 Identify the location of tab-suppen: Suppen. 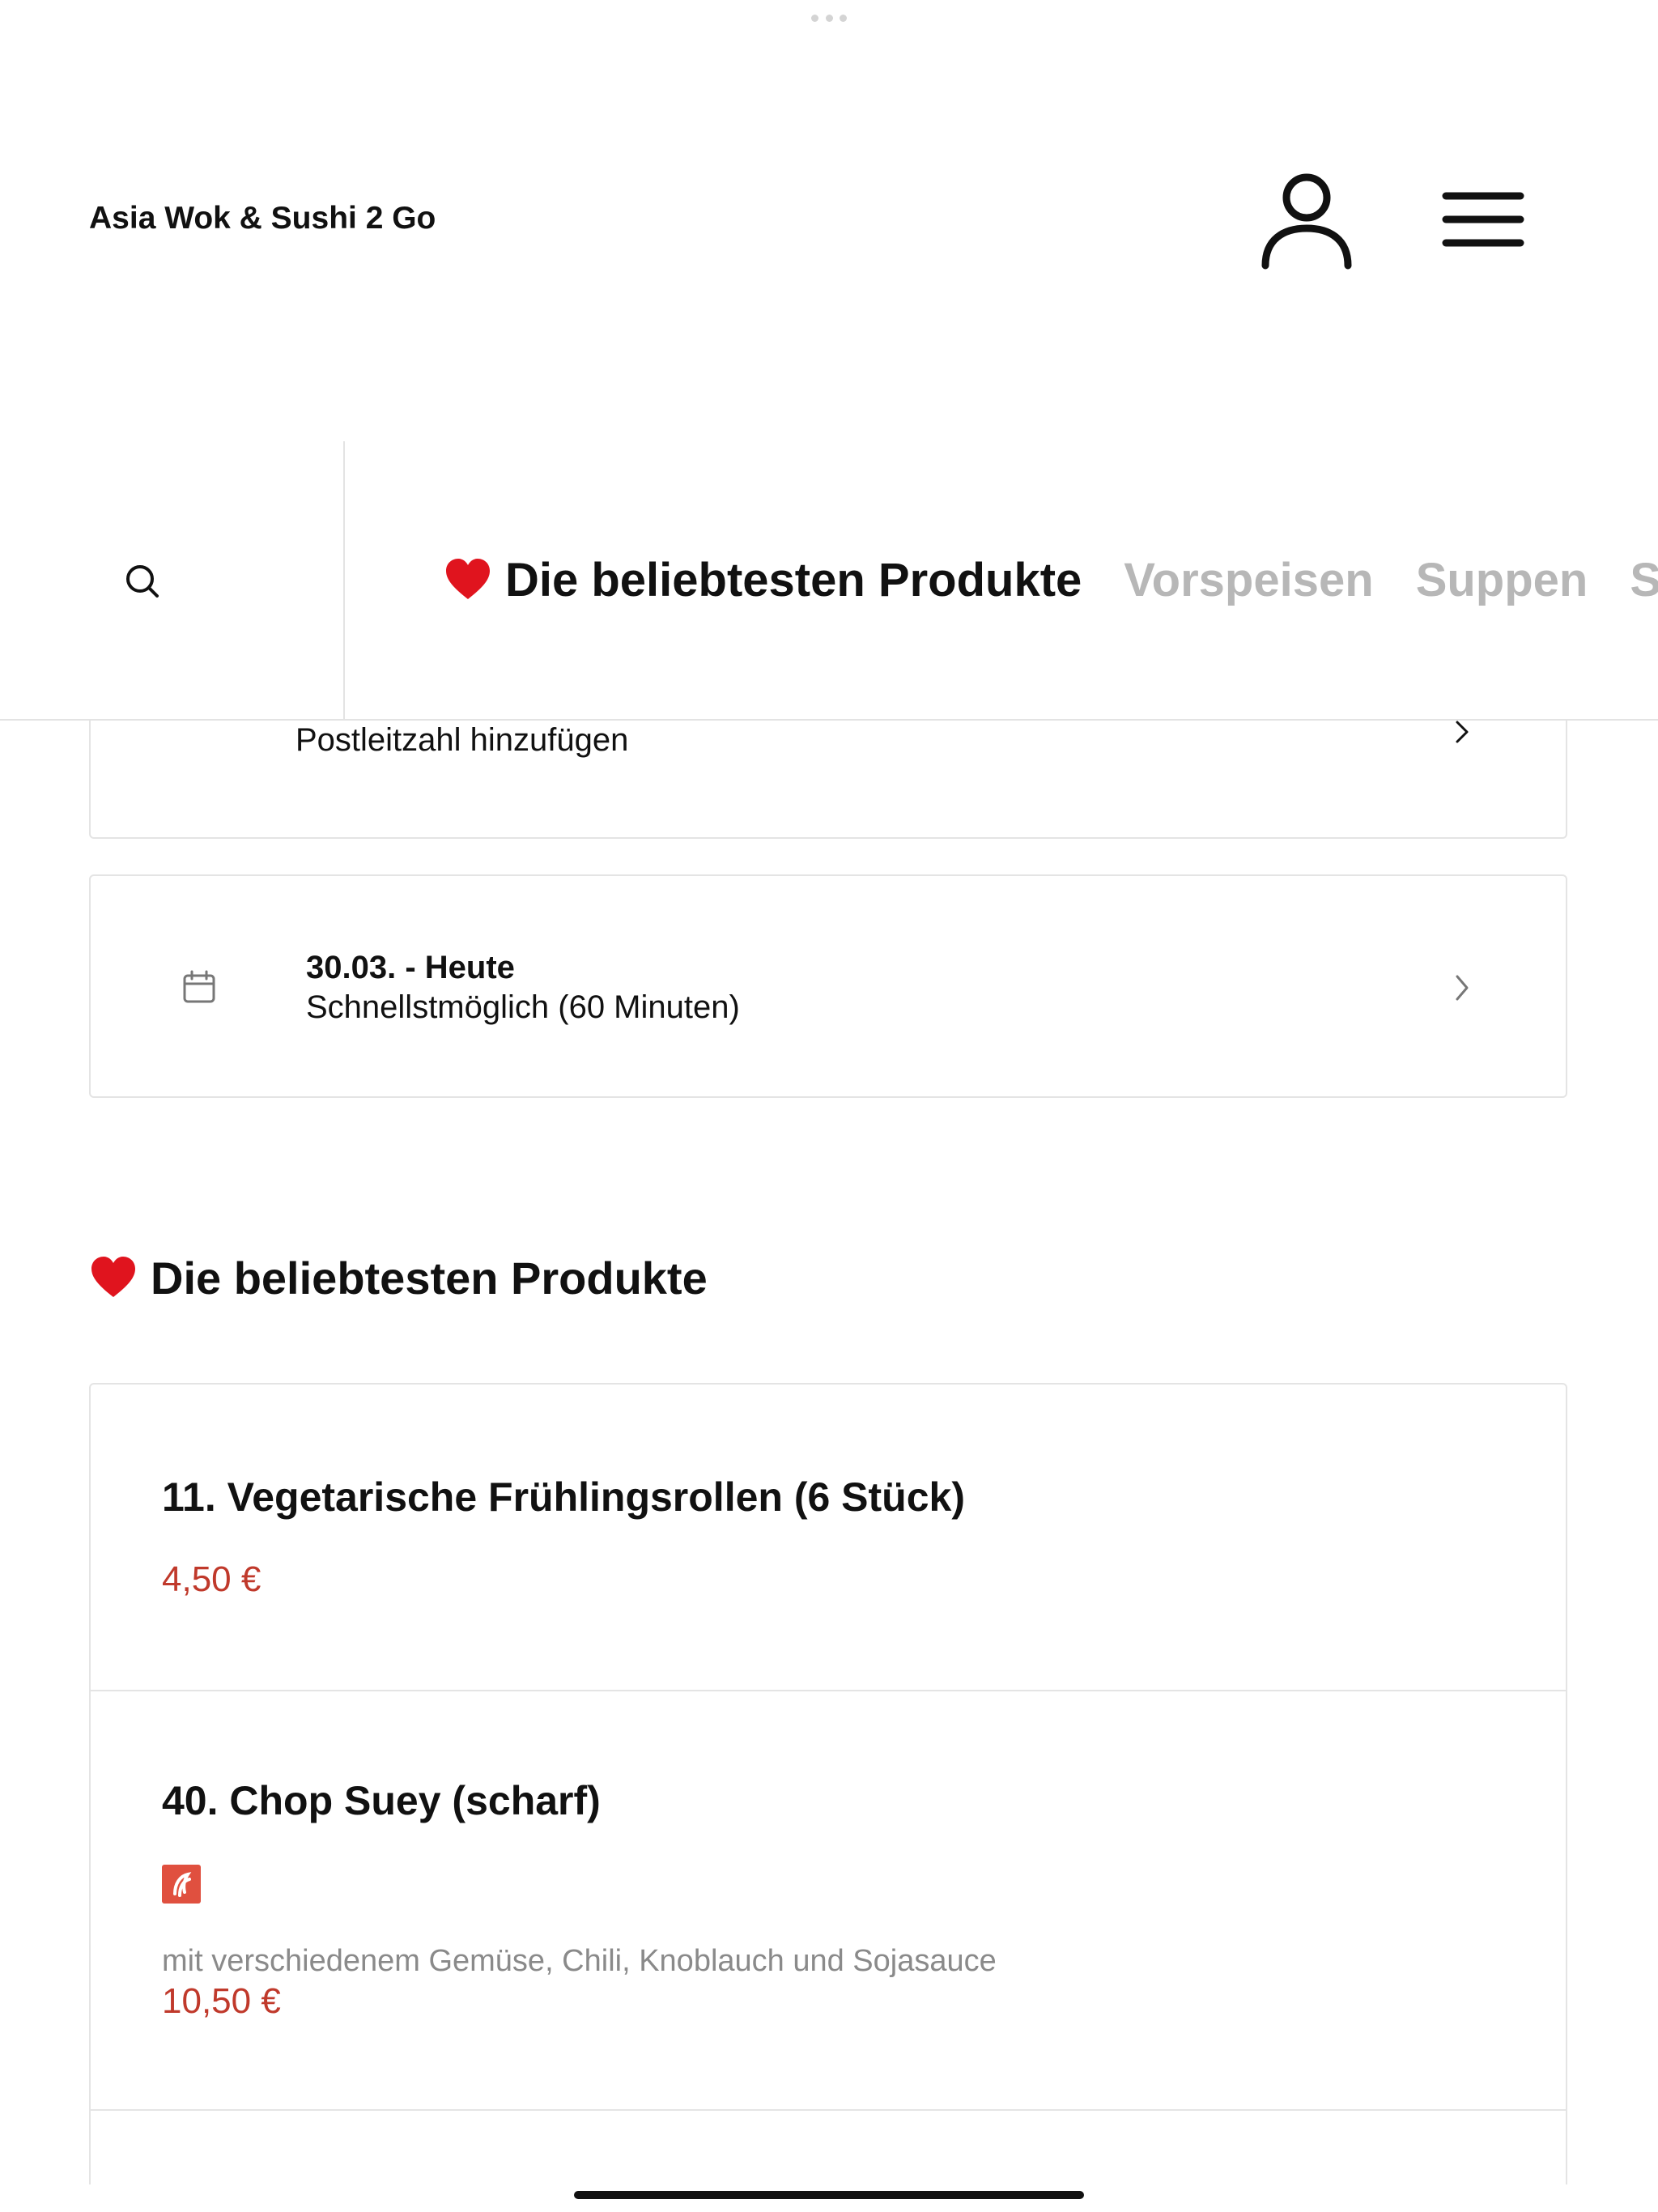
(1502, 581).